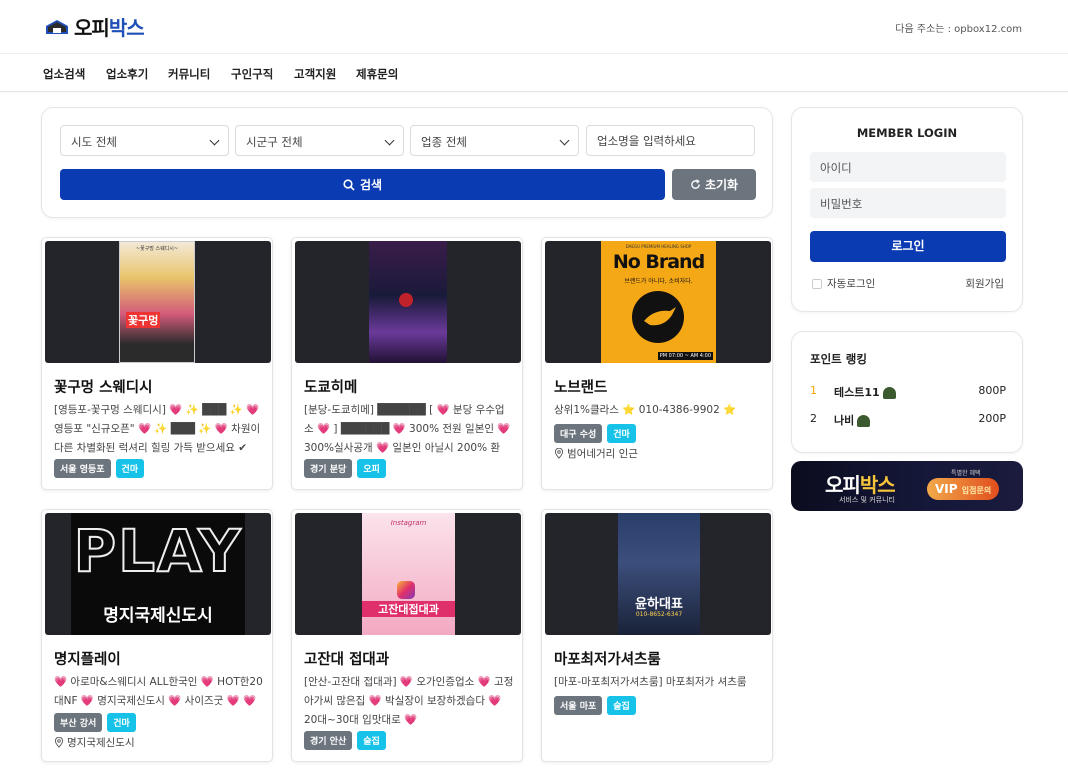 The height and width of the screenshot is (769, 1068). What do you see at coordinates (659, 614) in the screenshot?
I see `poster-text: 010-8652-6347` at bounding box center [659, 614].